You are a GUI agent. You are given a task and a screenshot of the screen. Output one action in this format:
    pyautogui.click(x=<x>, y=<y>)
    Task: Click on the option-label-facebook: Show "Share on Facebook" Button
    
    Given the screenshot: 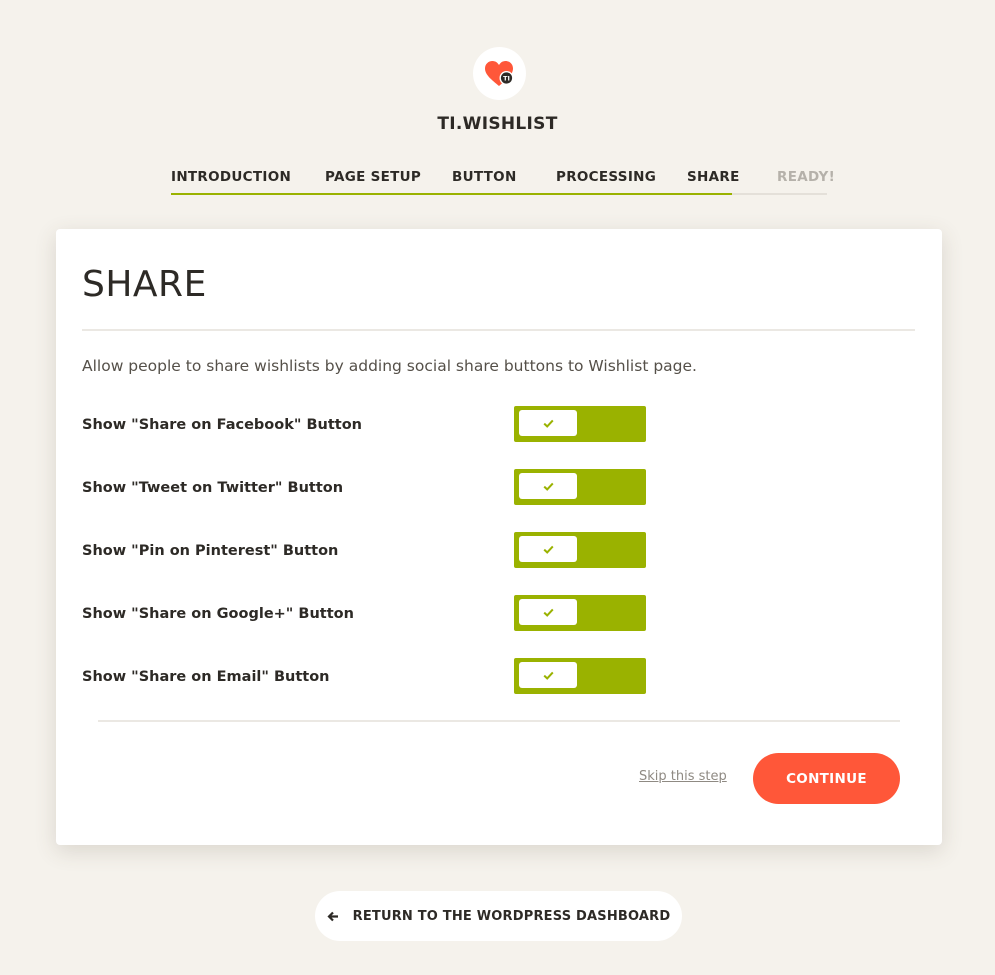 What is the action you would take?
    pyautogui.click(x=222, y=425)
    